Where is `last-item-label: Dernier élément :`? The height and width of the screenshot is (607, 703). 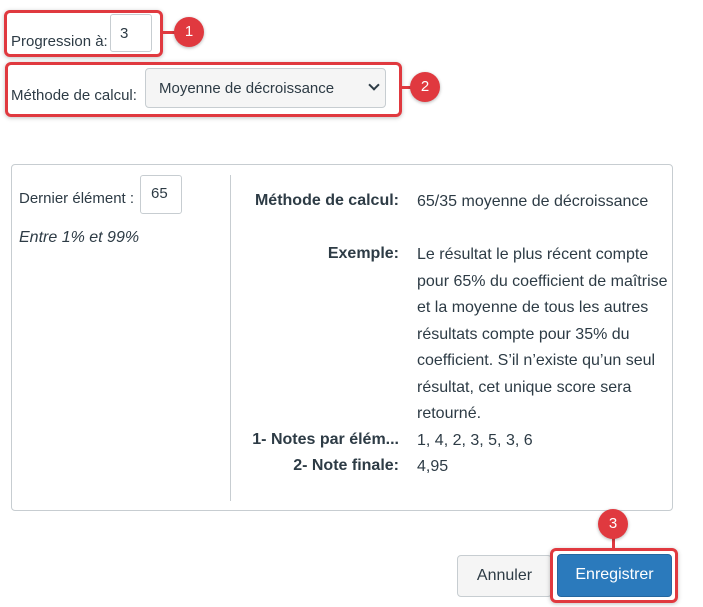 last-item-label: Dernier élément : is located at coordinates (77, 198).